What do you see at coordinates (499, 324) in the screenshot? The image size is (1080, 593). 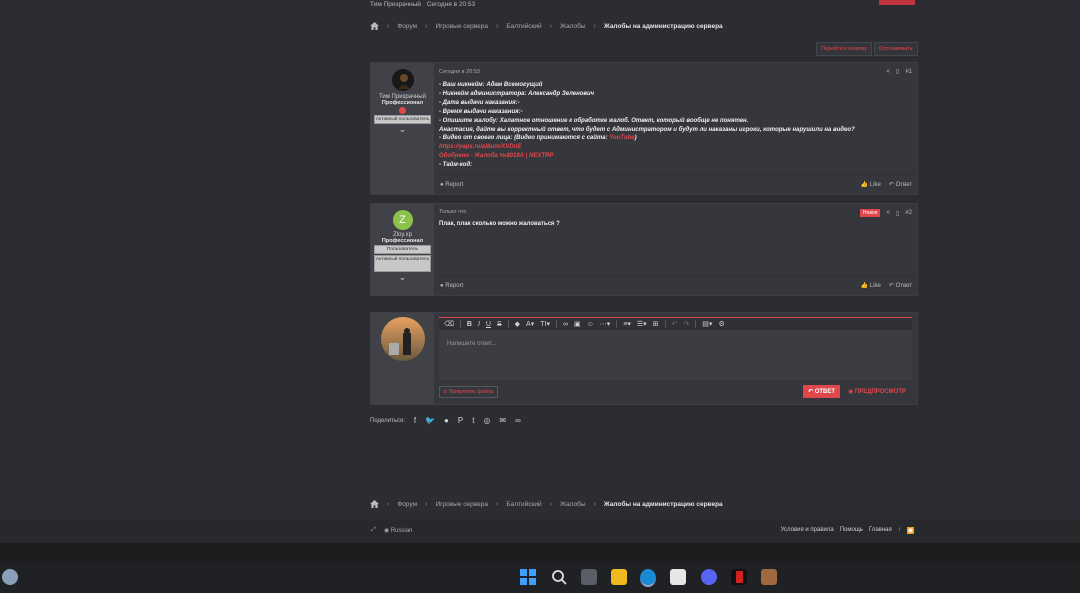 I see `strike-icon: S` at bounding box center [499, 324].